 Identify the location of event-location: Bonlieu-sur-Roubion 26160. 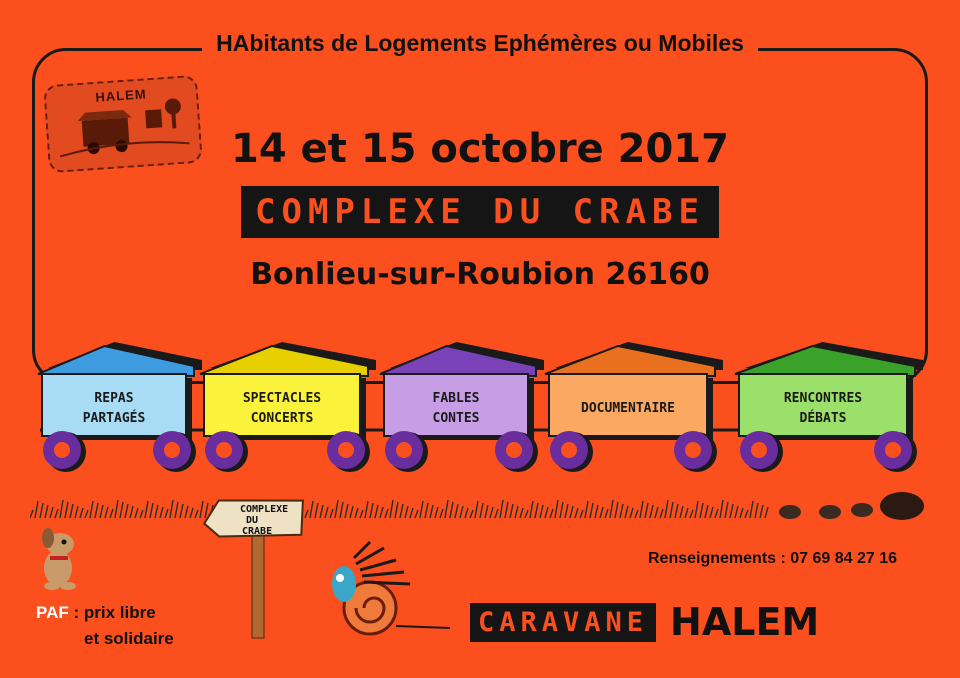
(480, 274).